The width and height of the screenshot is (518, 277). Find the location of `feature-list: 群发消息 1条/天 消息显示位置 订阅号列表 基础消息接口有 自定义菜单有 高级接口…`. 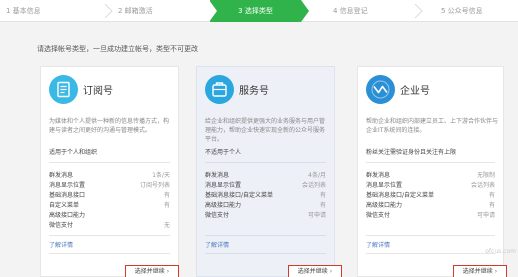

feature-list: 群发消息 1条/天 消息显示位置 订阅号列表 基础消息接口有 自定义菜单有 高级接口… is located at coordinates (109, 201).